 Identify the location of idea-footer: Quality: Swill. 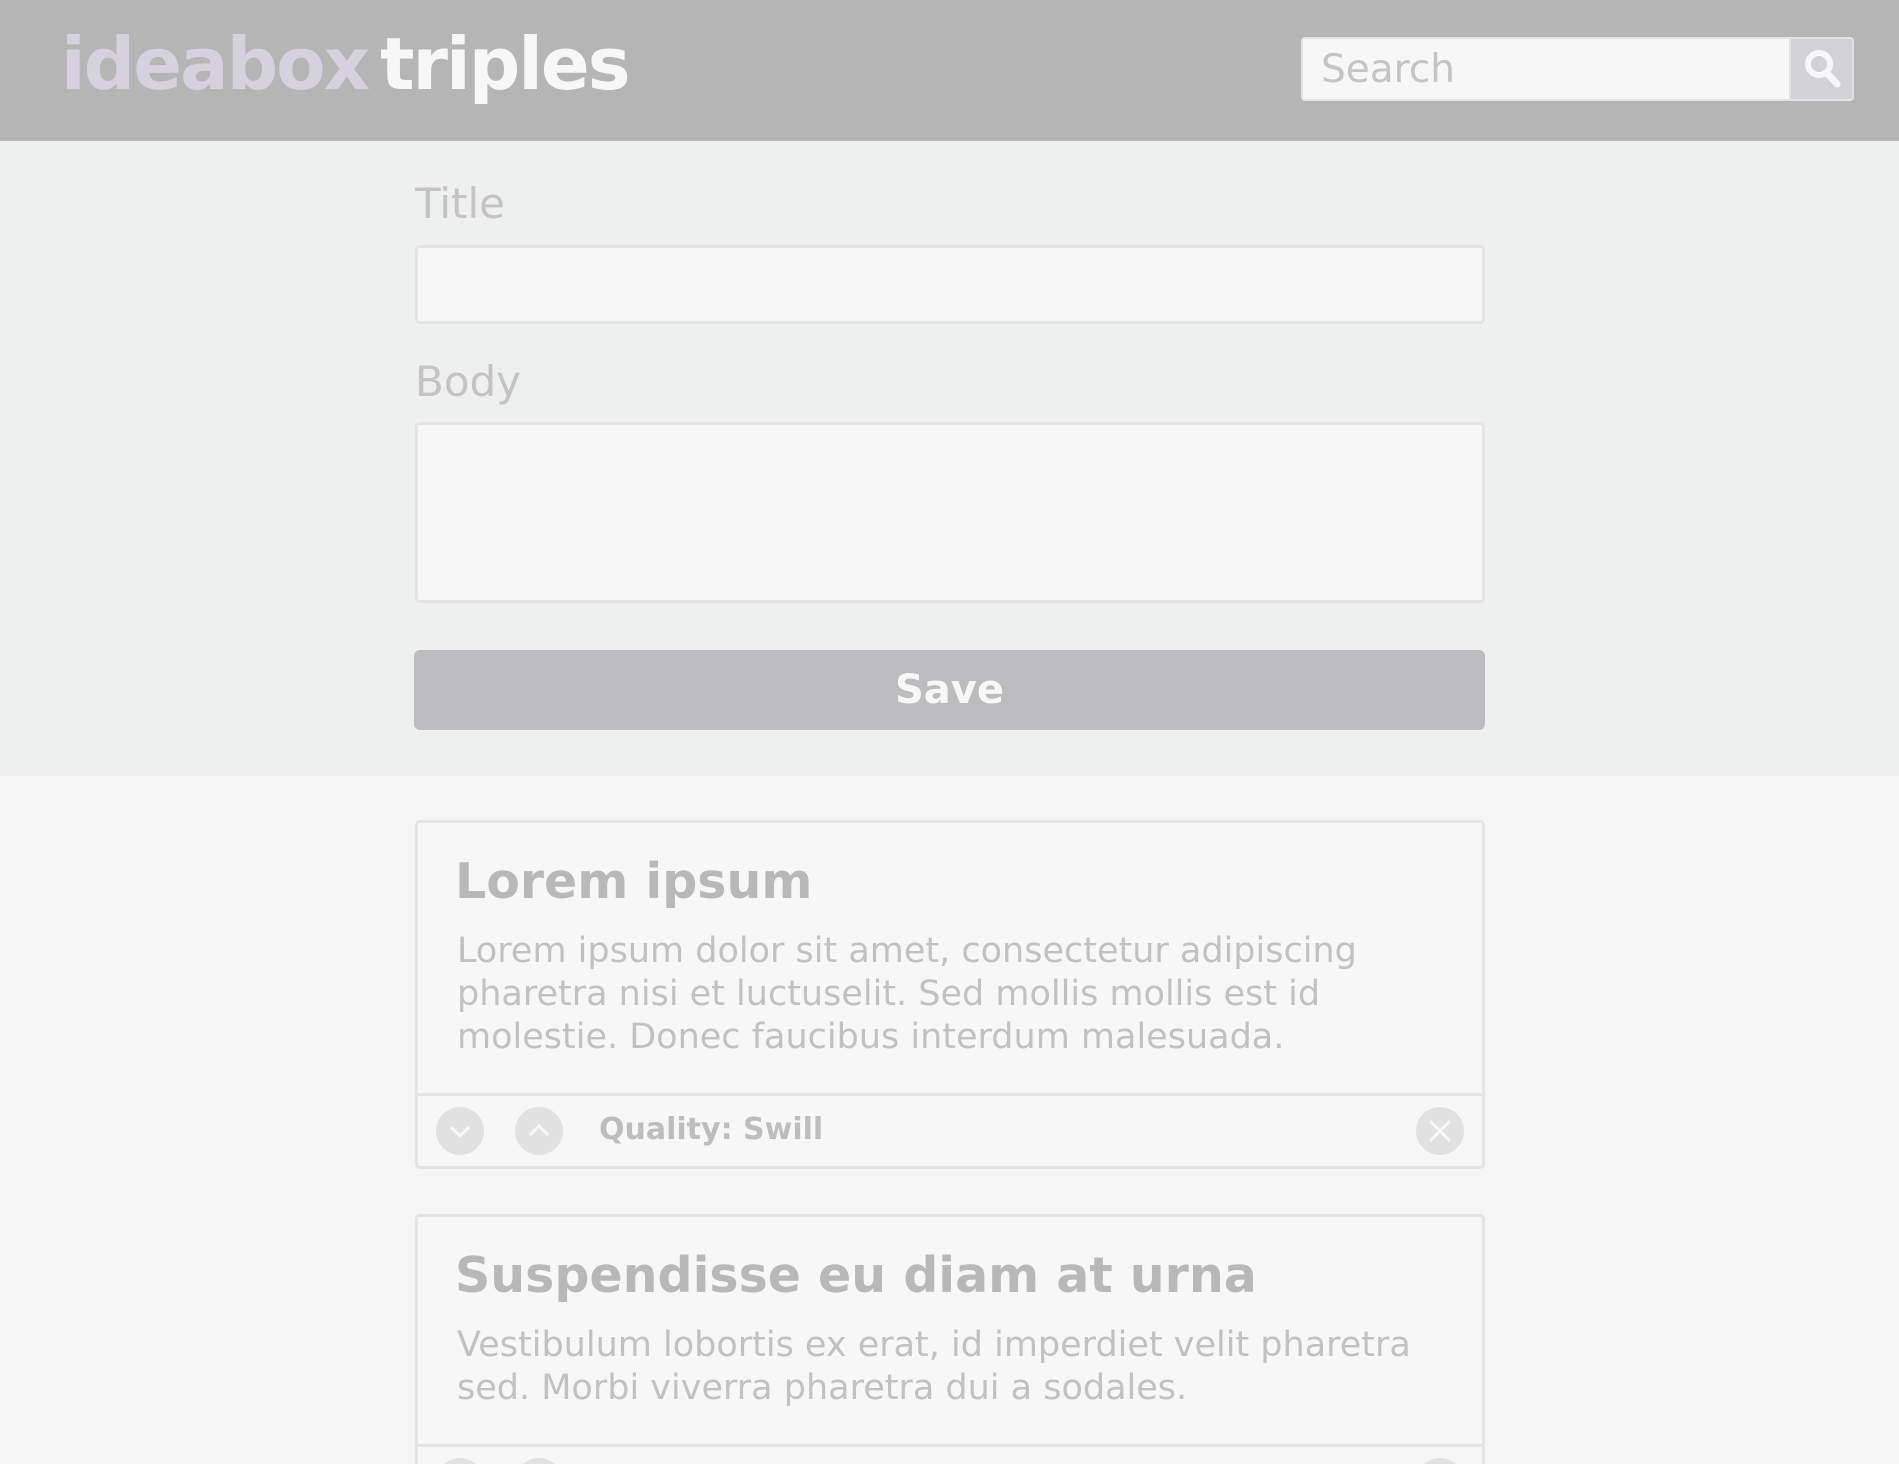
(950, 1129).